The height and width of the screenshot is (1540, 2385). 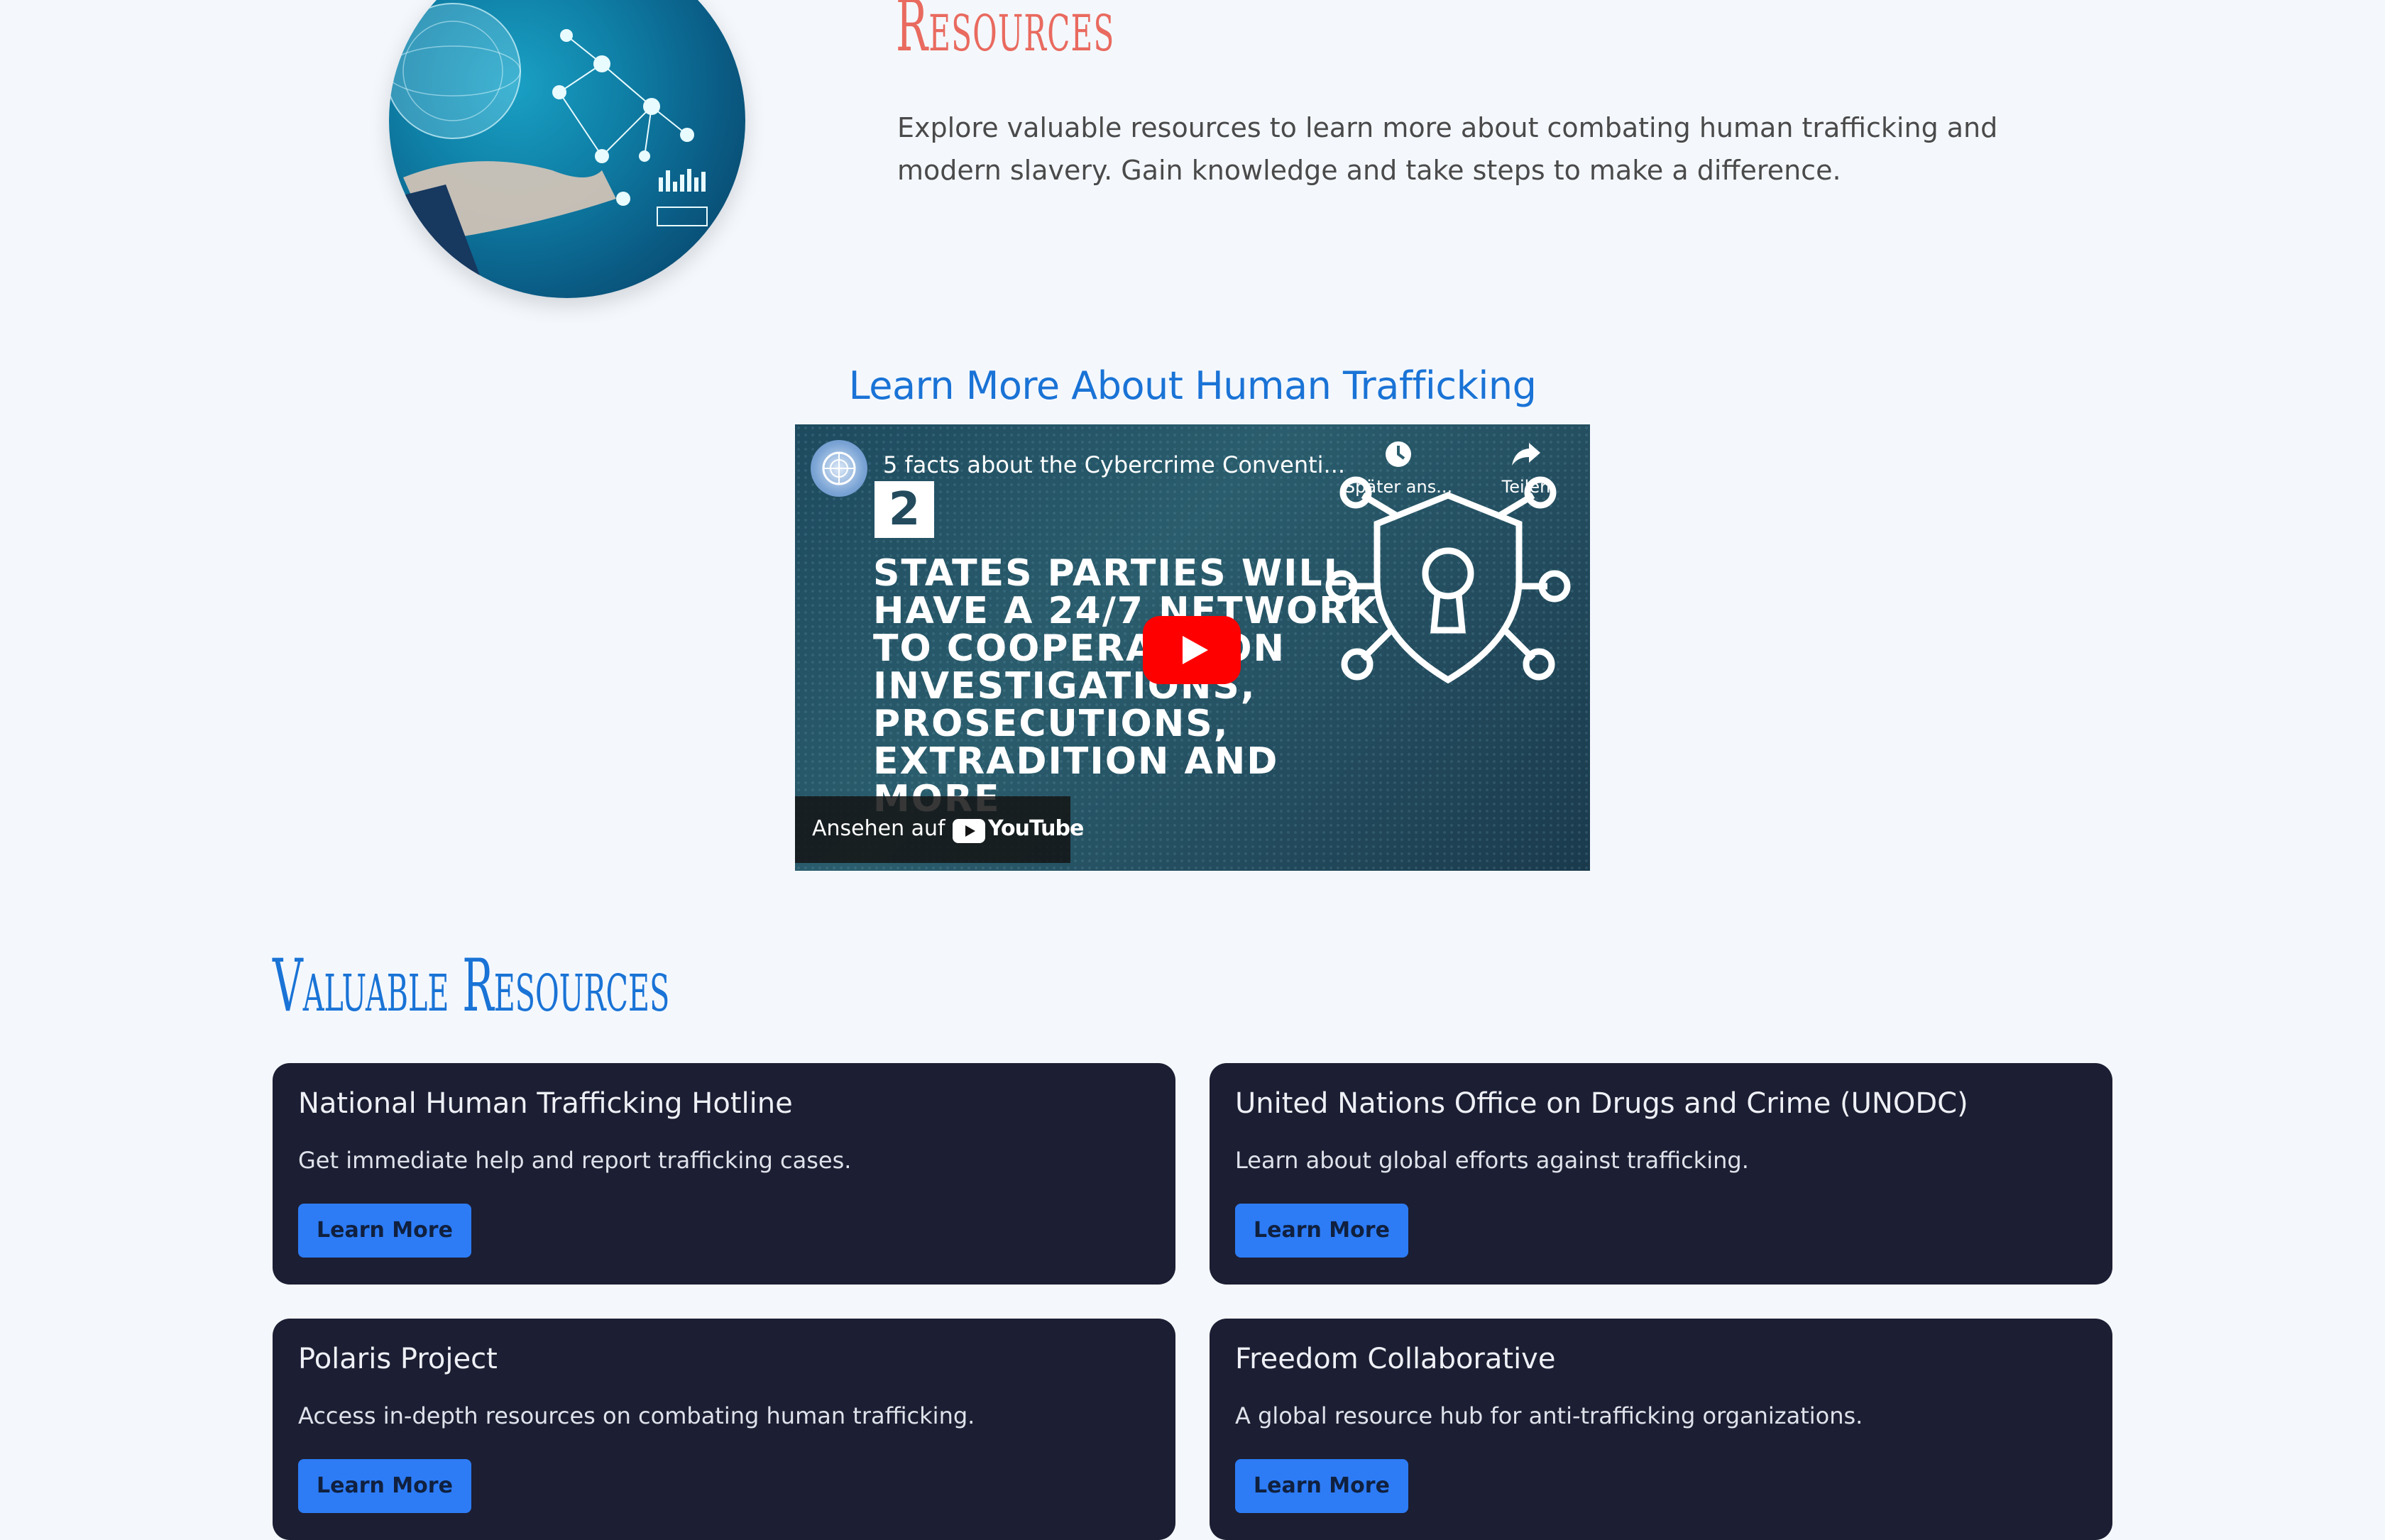 What do you see at coordinates (879, 829) in the screenshot?
I see `watch-on-label: Ansehen auf` at bounding box center [879, 829].